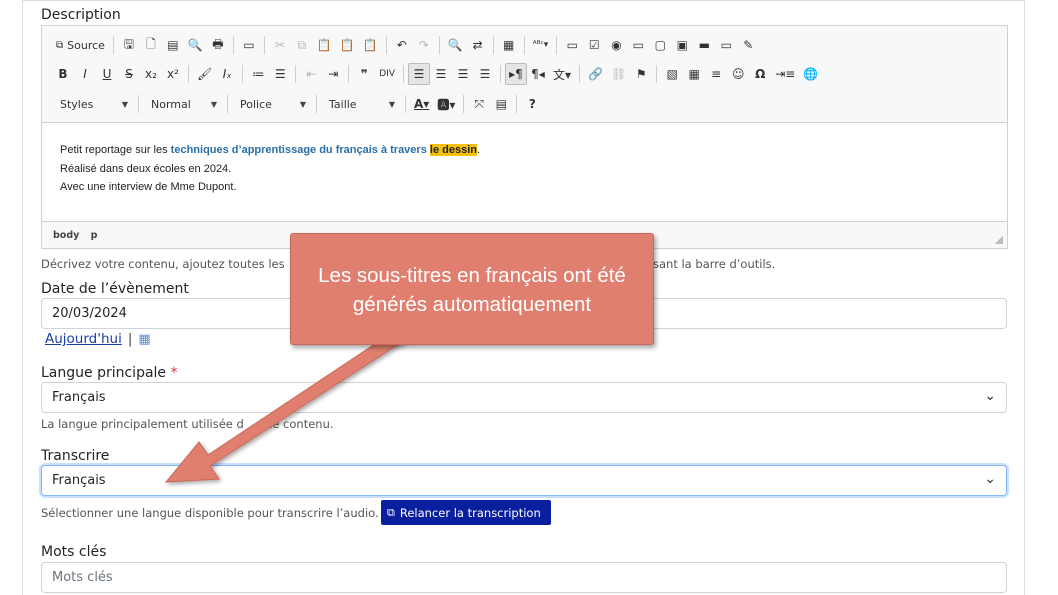 This screenshot has width=1058, height=595. Describe the element at coordinates (672, 74) in the screenshot. I see `image-icon: ▧` at that location.